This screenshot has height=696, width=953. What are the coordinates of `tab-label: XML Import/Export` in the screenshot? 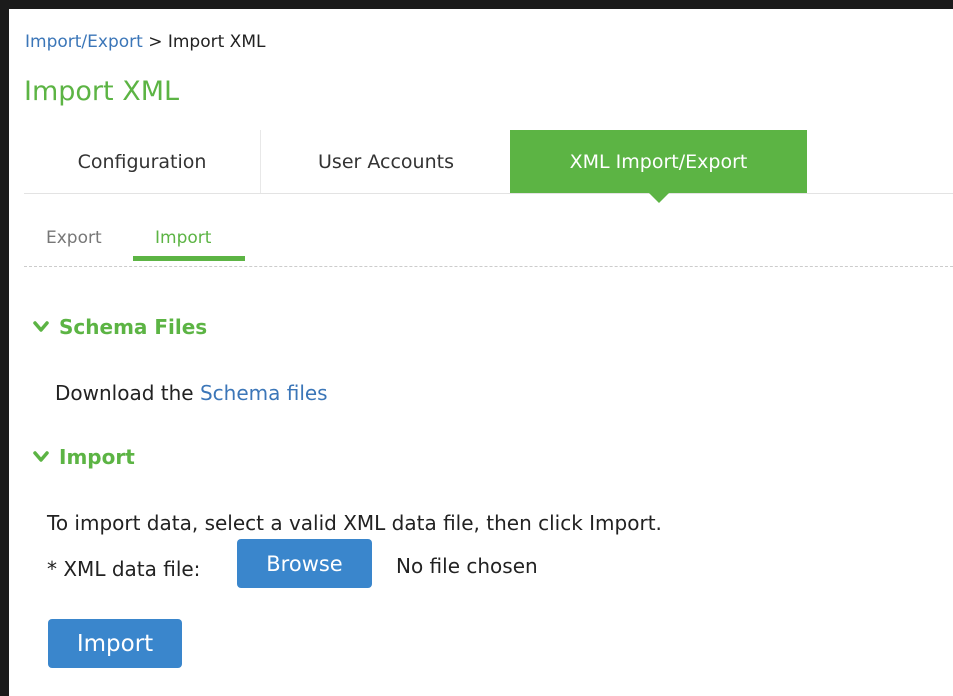 It's located at (658, 161).